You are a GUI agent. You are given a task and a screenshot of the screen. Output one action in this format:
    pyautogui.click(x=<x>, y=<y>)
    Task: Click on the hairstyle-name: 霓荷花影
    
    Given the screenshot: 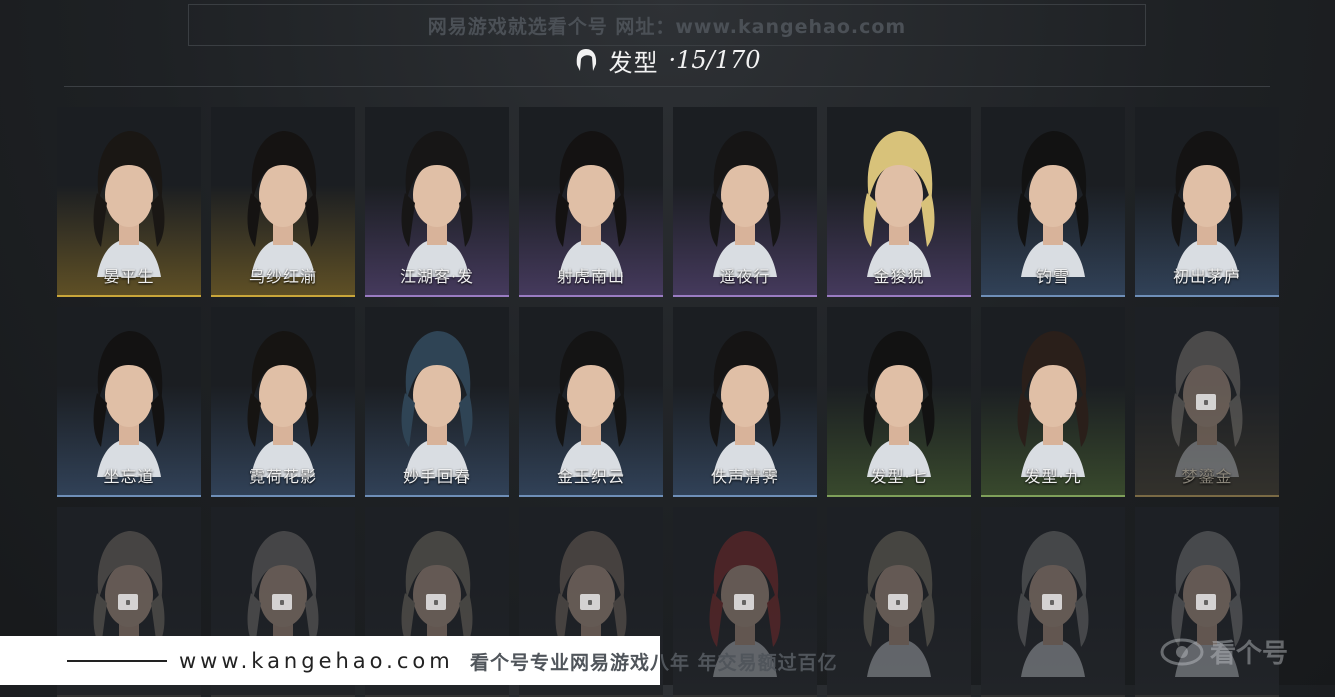 What is the action you would take?
    pyautogui.click(x=282, y=476)
    